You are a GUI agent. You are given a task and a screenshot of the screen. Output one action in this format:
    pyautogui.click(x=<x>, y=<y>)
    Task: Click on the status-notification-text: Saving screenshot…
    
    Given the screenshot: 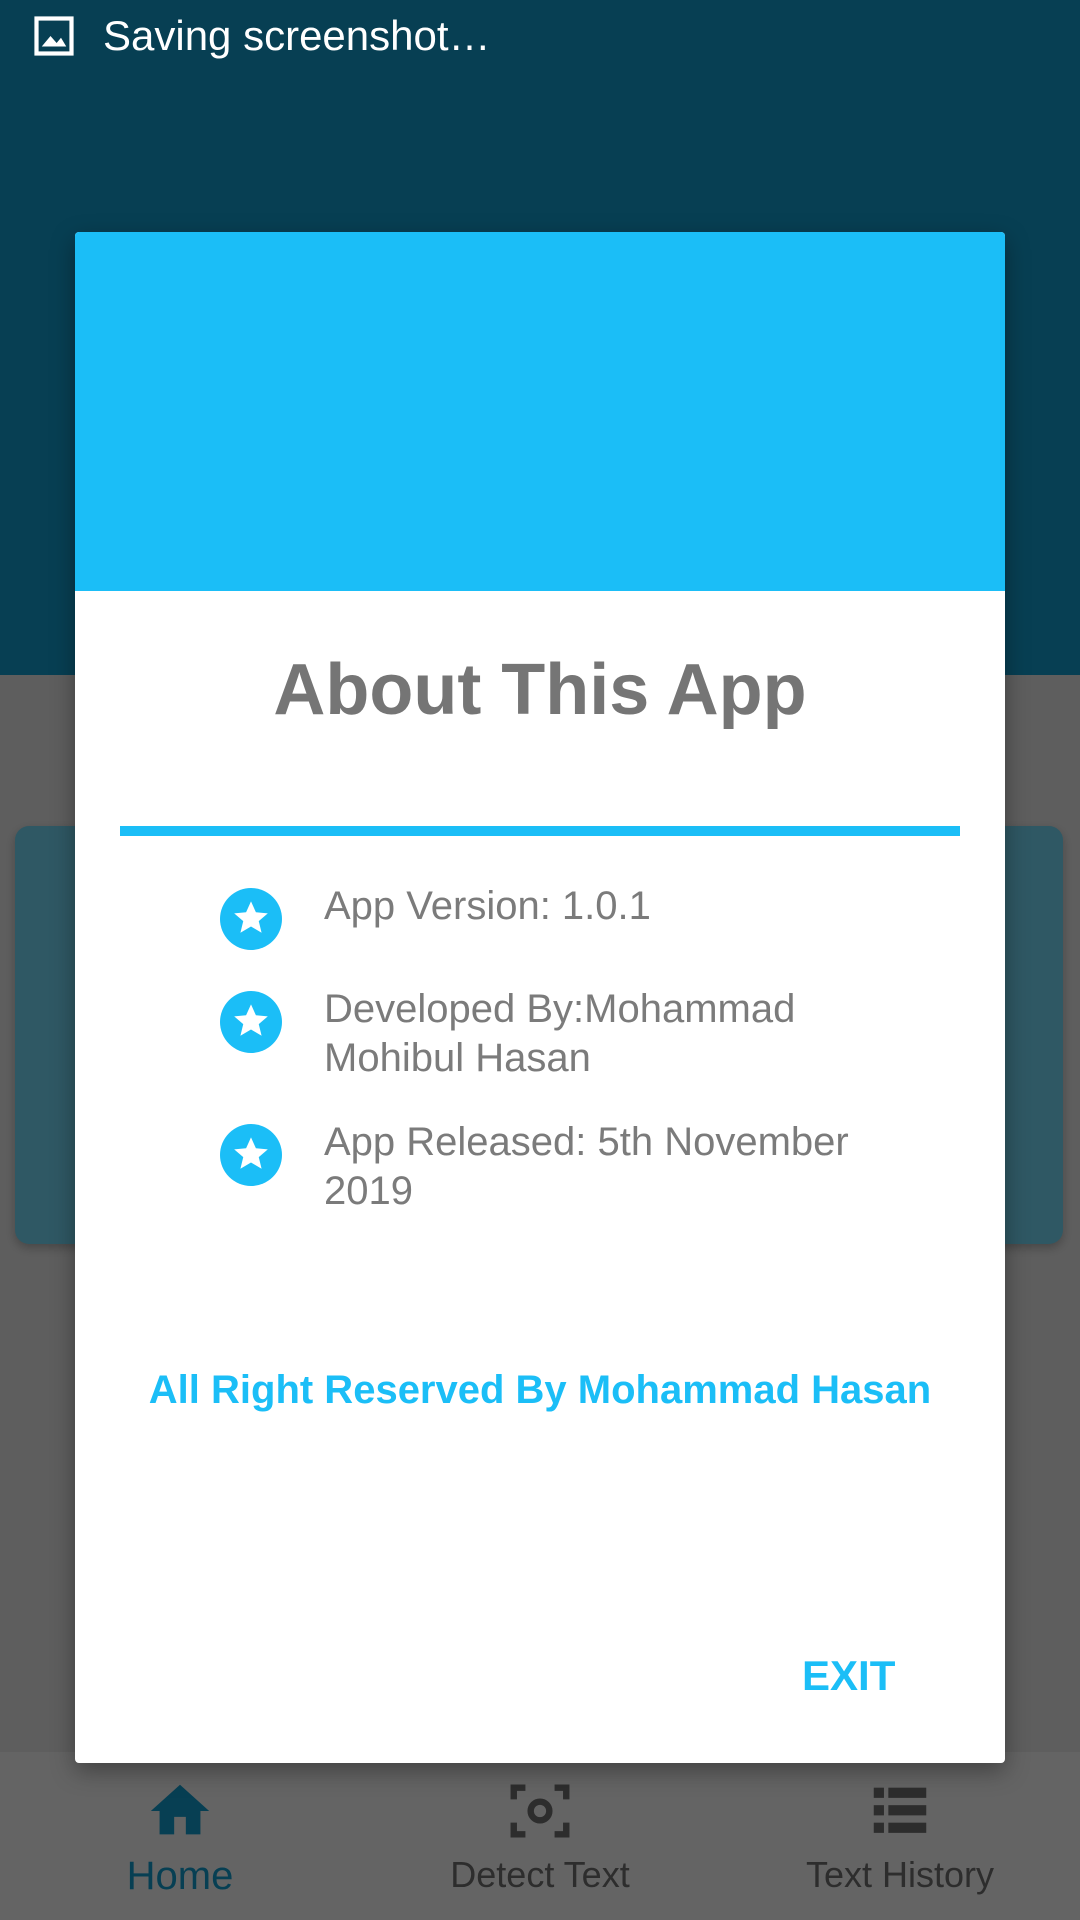 What is the action you would take?
    pyautogui.click(x=297, y=35)
    